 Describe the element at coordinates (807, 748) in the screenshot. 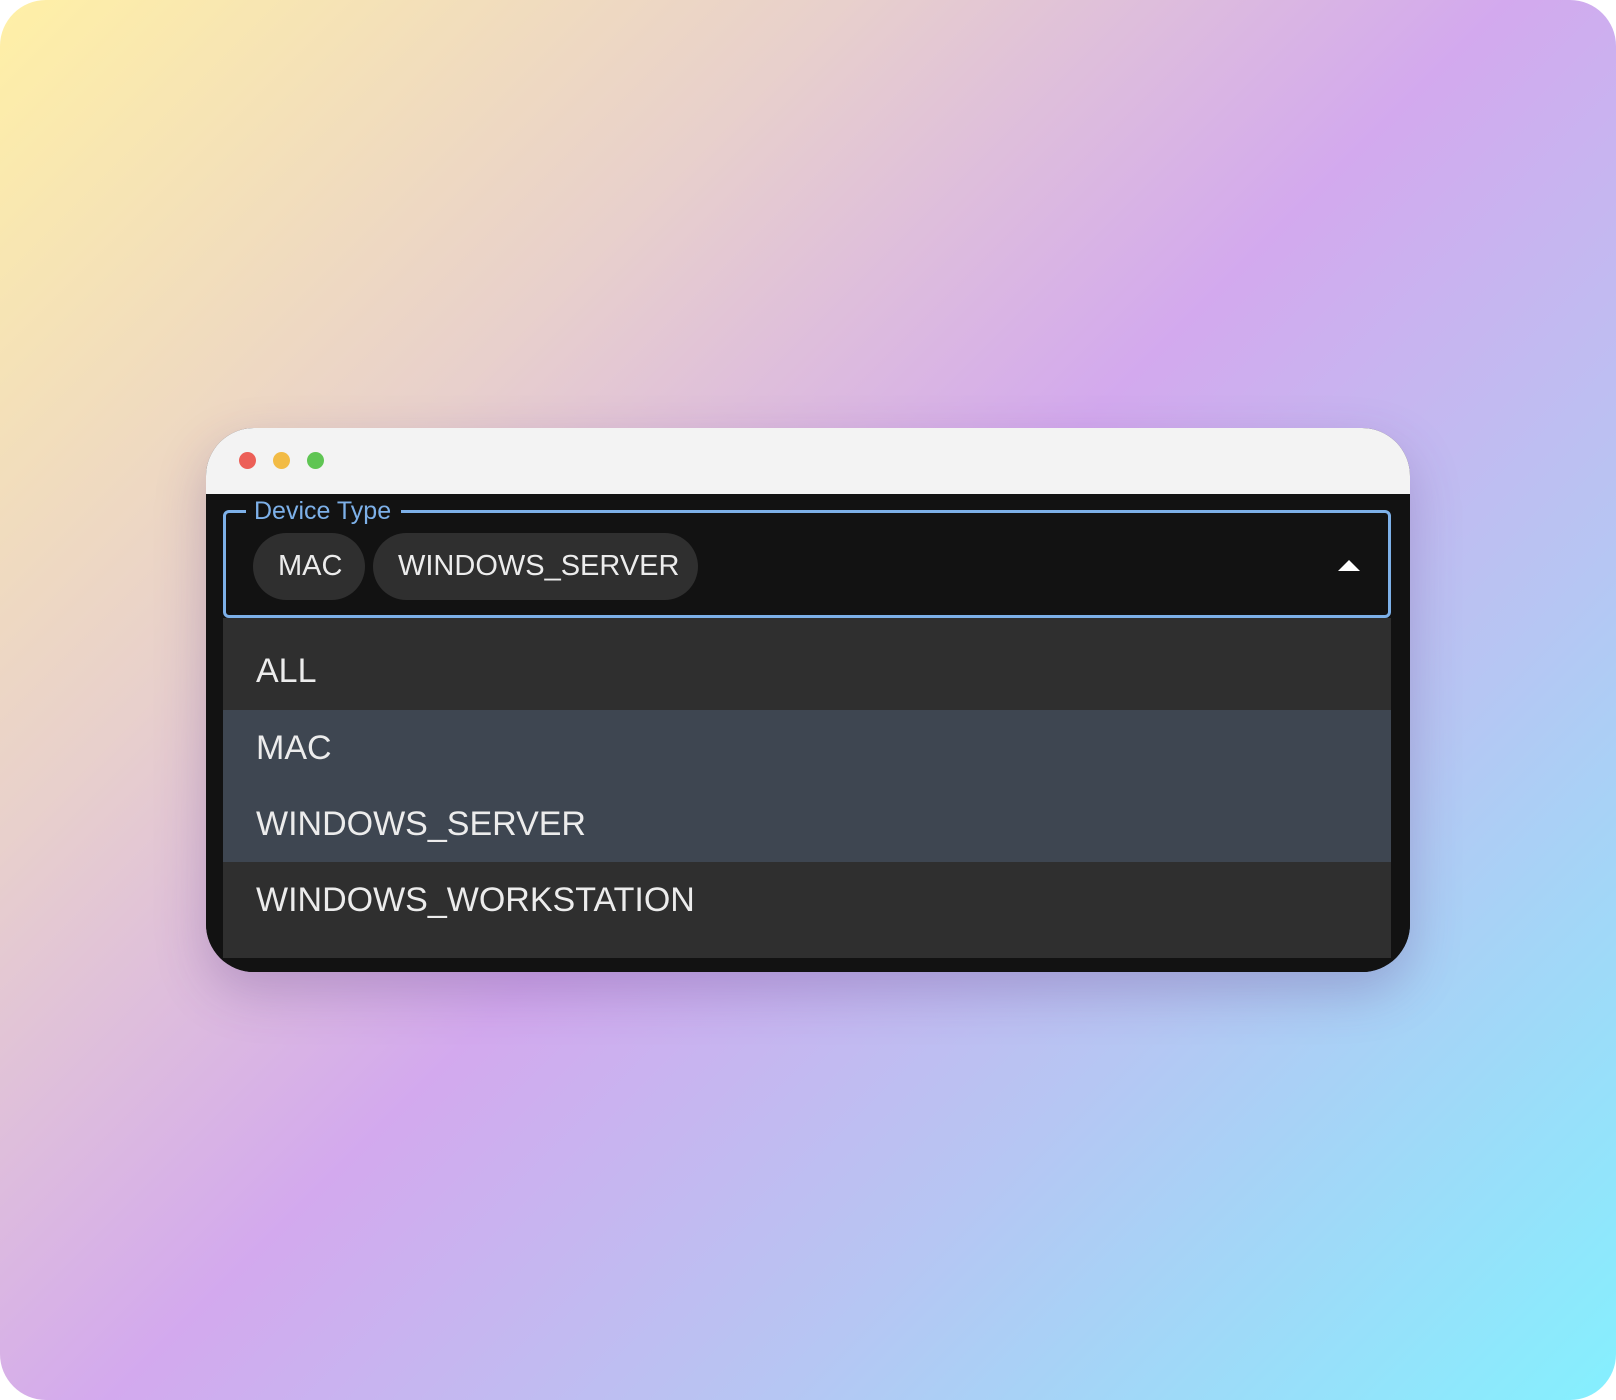

I see `option-mac: MAC` at that location.